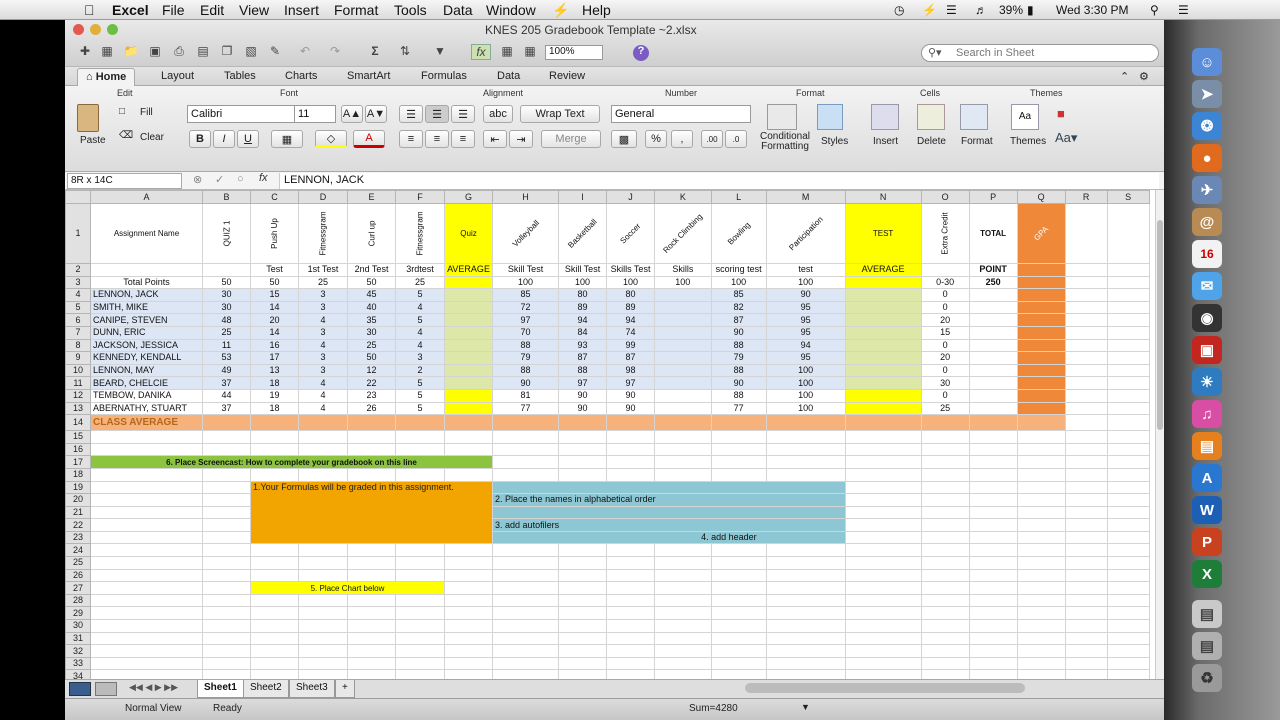 This screenshot has height=720, width=1280. I want to click on cell-b15, so click(226, 437).